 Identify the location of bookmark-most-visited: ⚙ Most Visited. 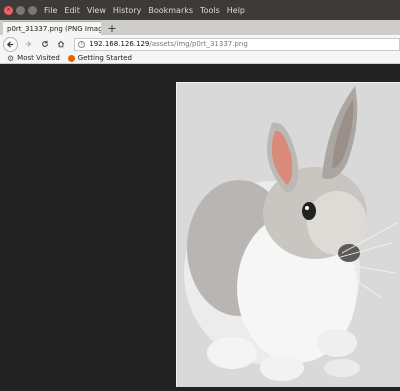
(33, 58).